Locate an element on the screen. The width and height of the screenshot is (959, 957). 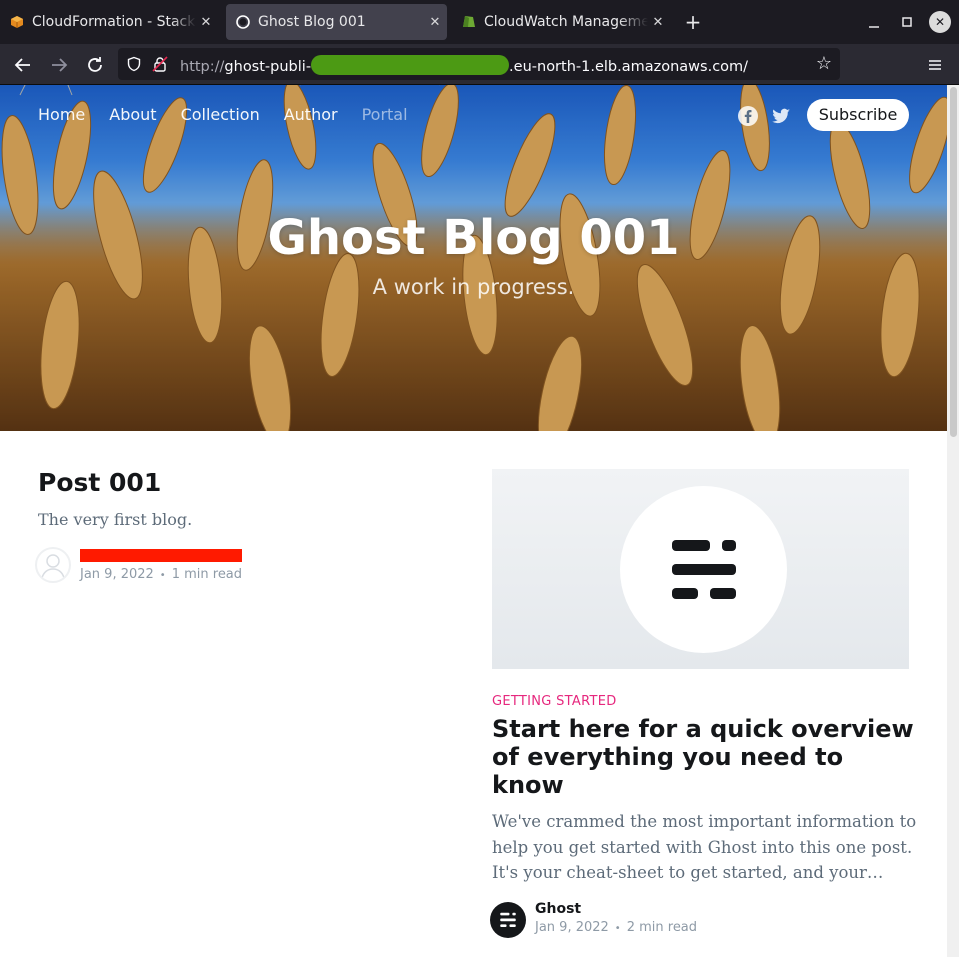
nav-portal: Portal is located at coordinates (385, 114).